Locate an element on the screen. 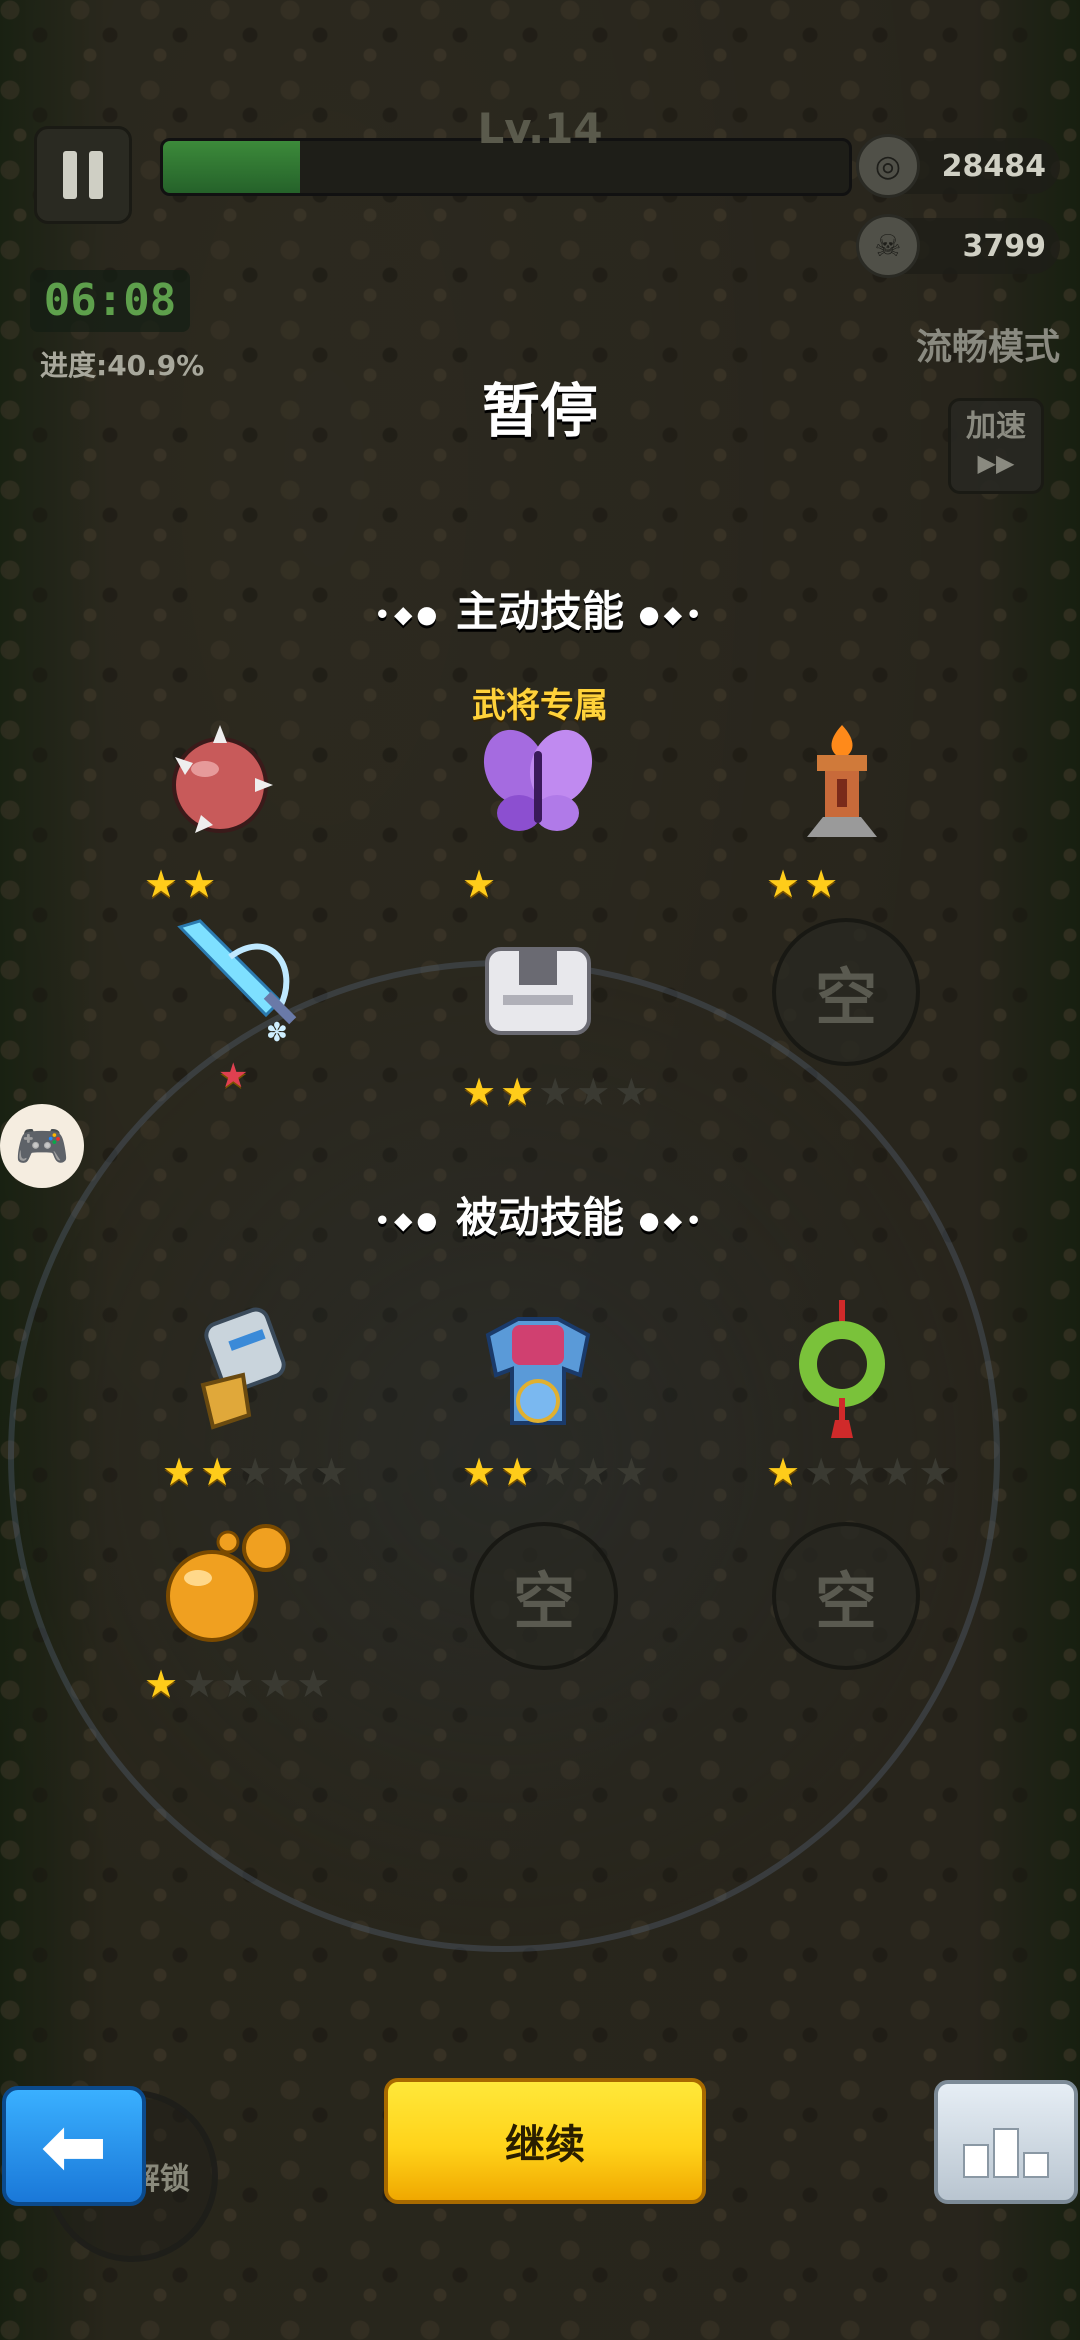 The width and height of the screenshot is (1080, 2340). empty-active-slot: 空 is located at coordinates (846, 992).